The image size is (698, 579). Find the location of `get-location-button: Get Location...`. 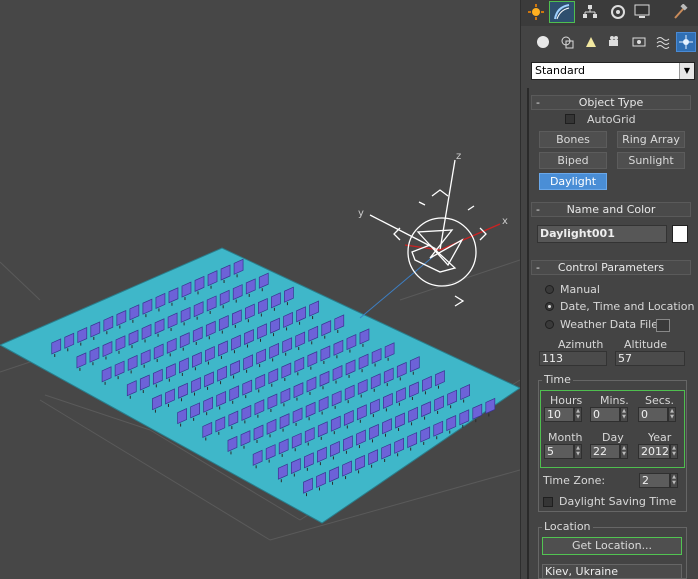

get-location-button: Get Location... is located at coordinates (612, 546).